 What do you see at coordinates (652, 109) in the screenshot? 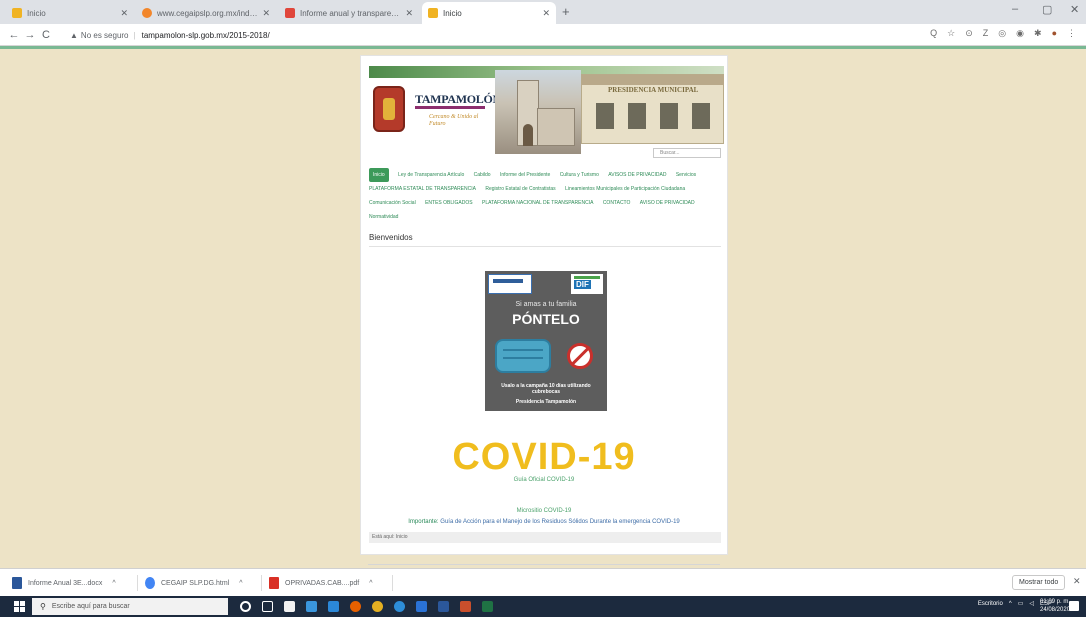
I see `town-hall-photo: PRESIDENCIA MUNICIPAL` at bounding box center [652, 109].